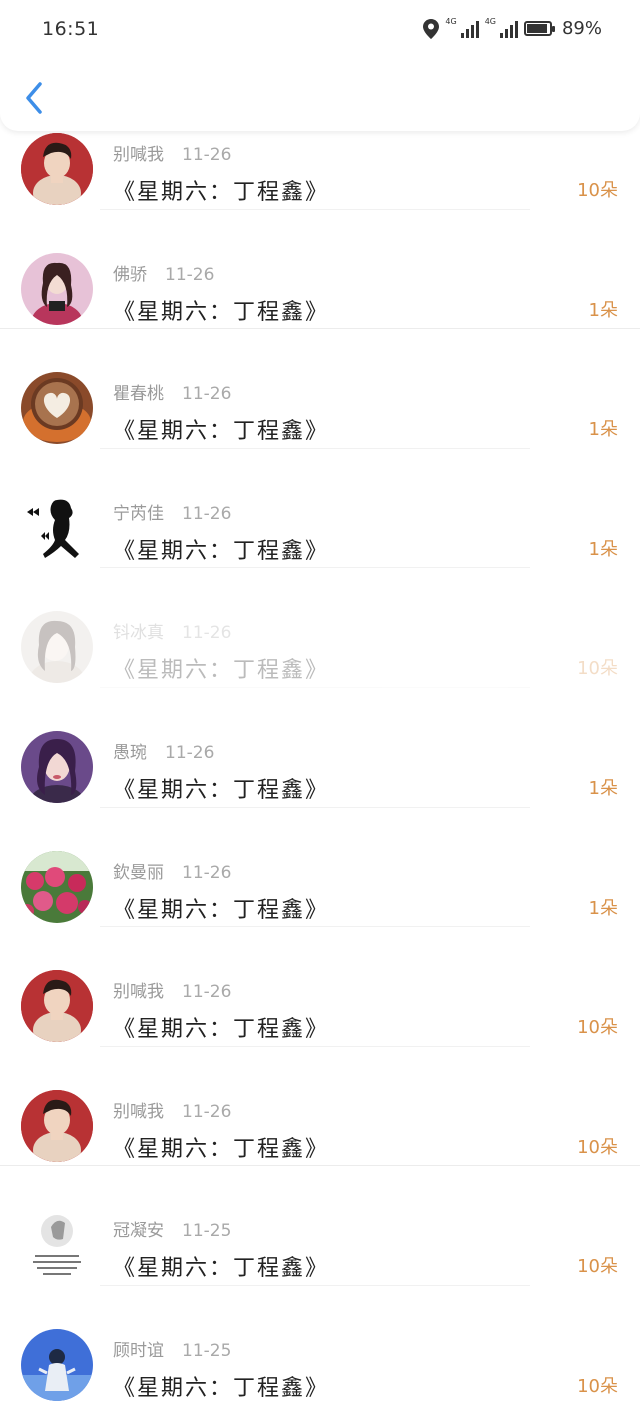 The height and width of the screenshot is (1423, 640). I want to click on user-name: 欽曼丽, so click(138, 873).